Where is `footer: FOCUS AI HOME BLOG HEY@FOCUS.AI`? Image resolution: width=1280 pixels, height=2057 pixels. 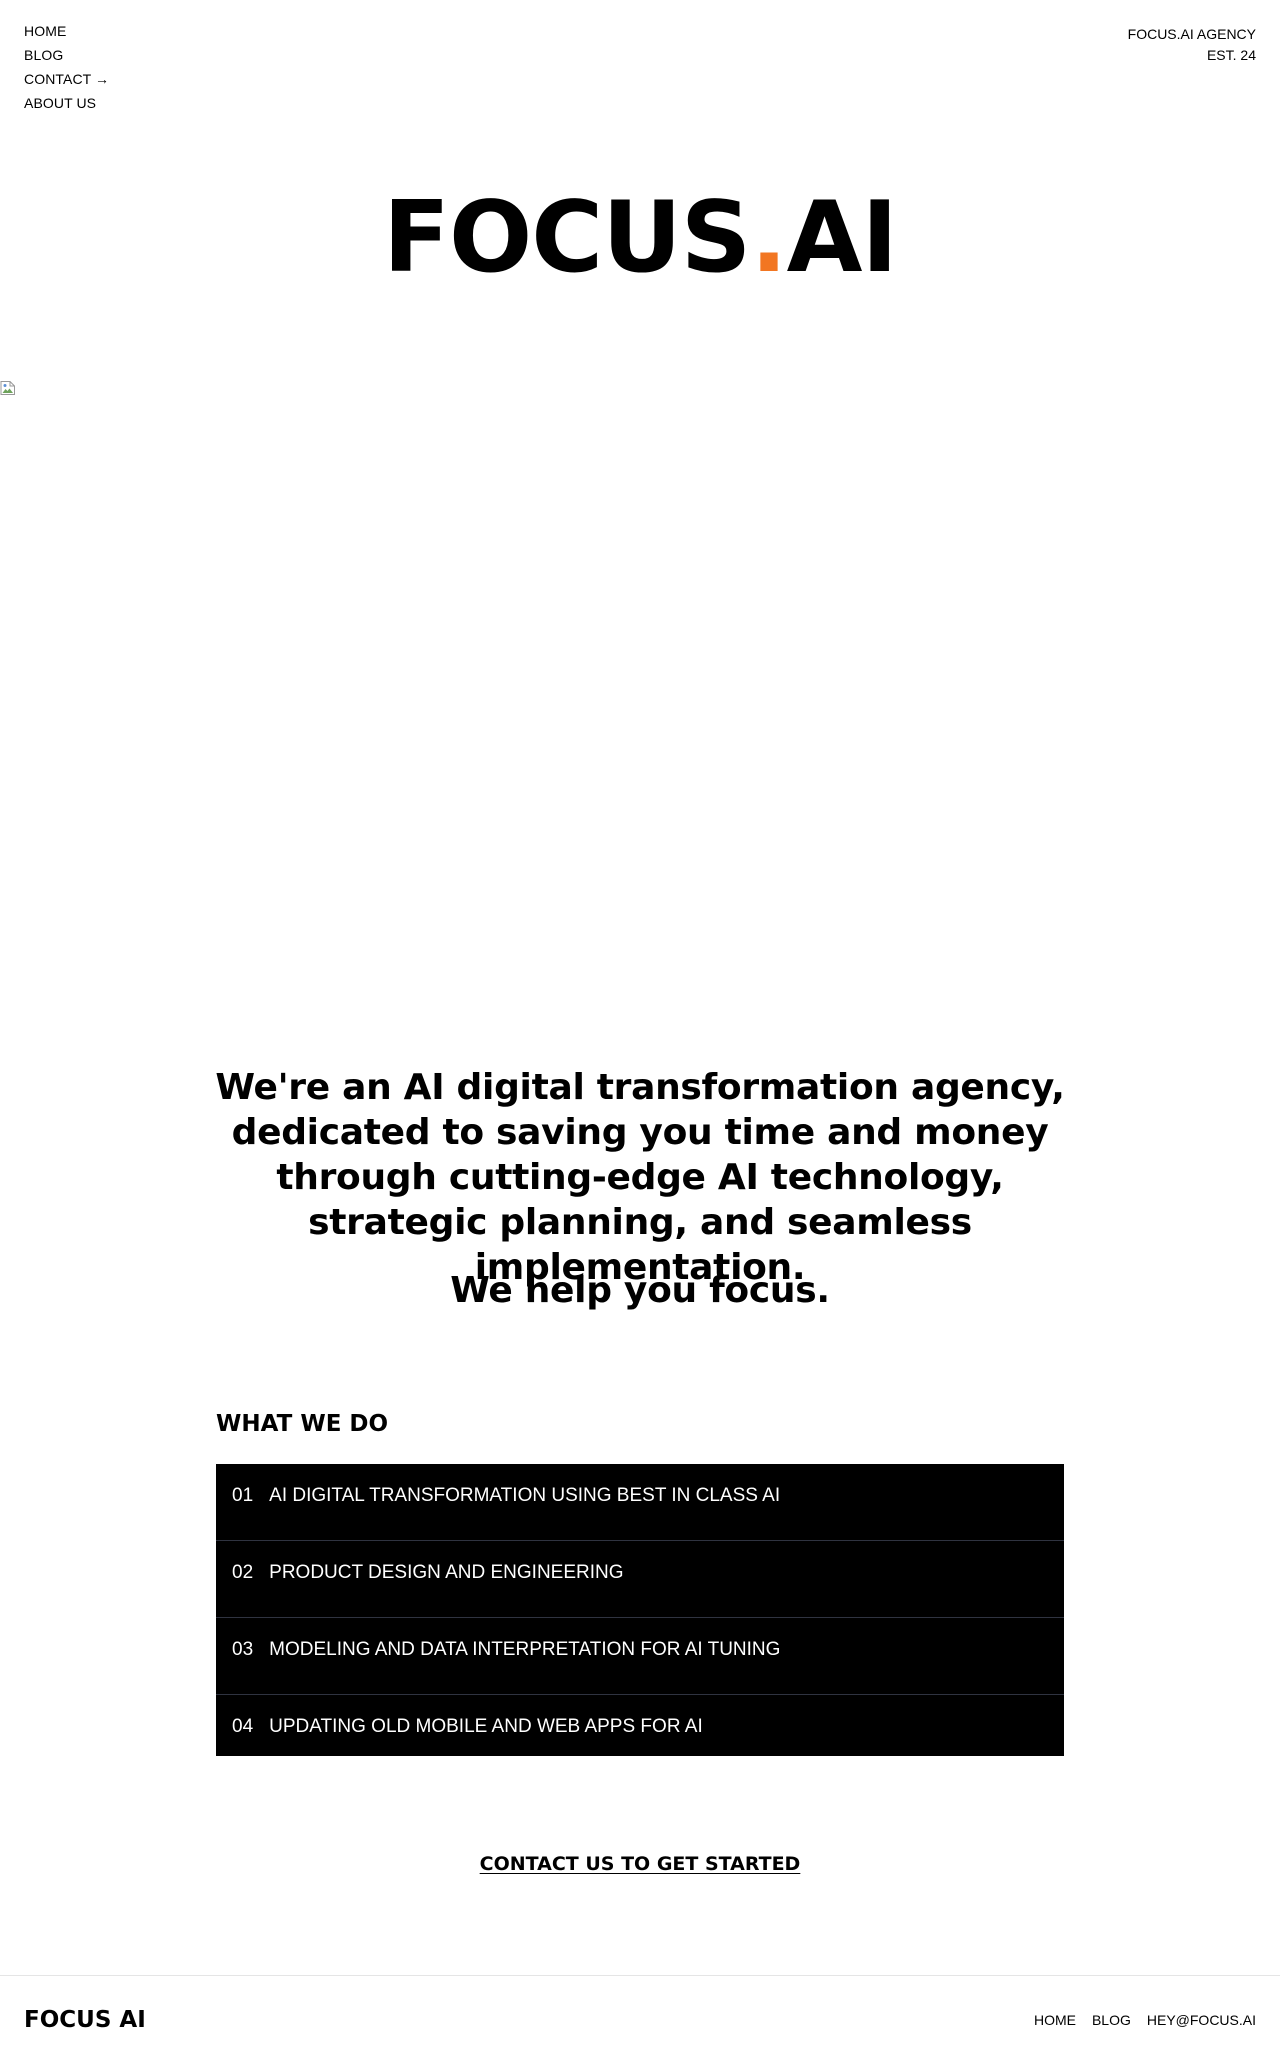
footer: FOCUS AI HOME BLOG HEY@FOCUS.AI is located at coordinates (640, 2016).